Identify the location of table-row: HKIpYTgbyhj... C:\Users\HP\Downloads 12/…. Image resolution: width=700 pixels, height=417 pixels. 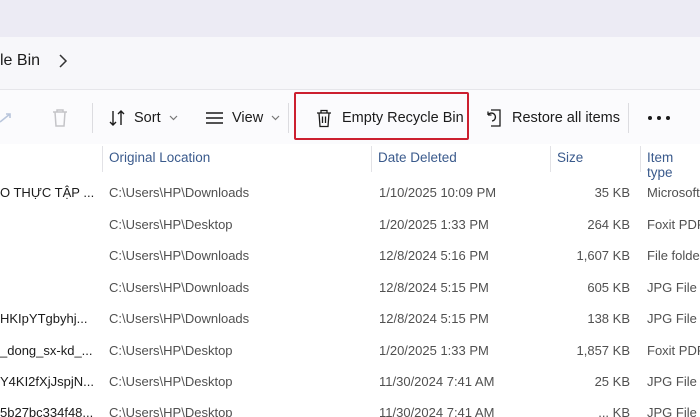
(350, 319).